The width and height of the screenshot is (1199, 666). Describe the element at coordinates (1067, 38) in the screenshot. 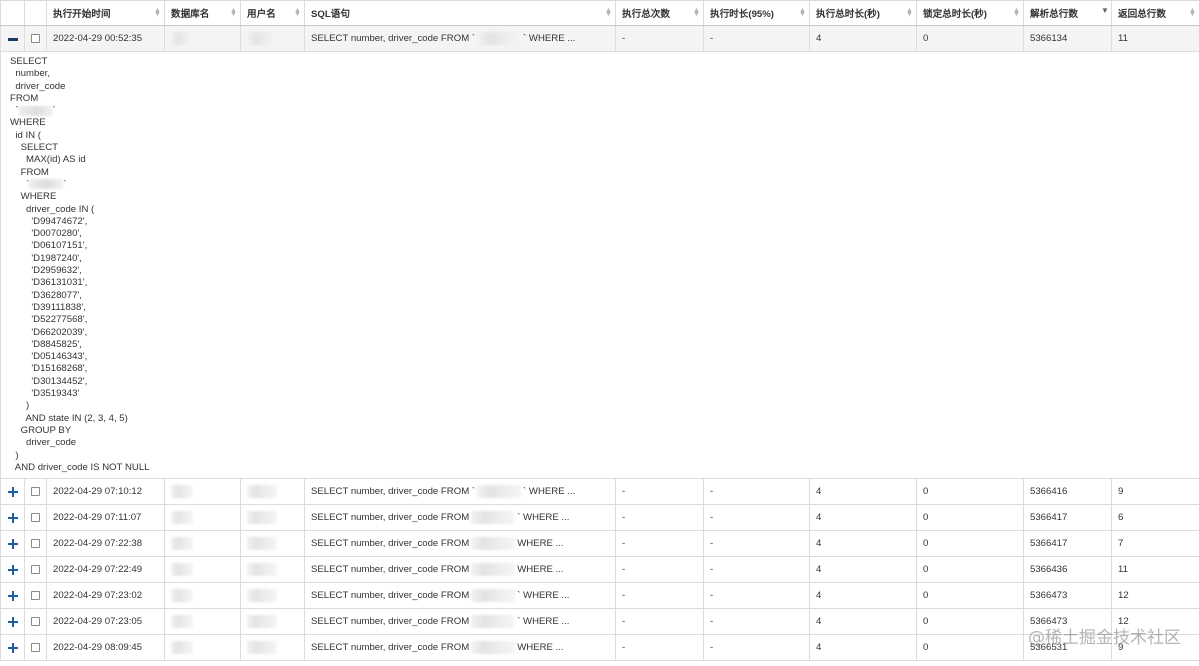

I see `rows-examined: 5366134` at that location.